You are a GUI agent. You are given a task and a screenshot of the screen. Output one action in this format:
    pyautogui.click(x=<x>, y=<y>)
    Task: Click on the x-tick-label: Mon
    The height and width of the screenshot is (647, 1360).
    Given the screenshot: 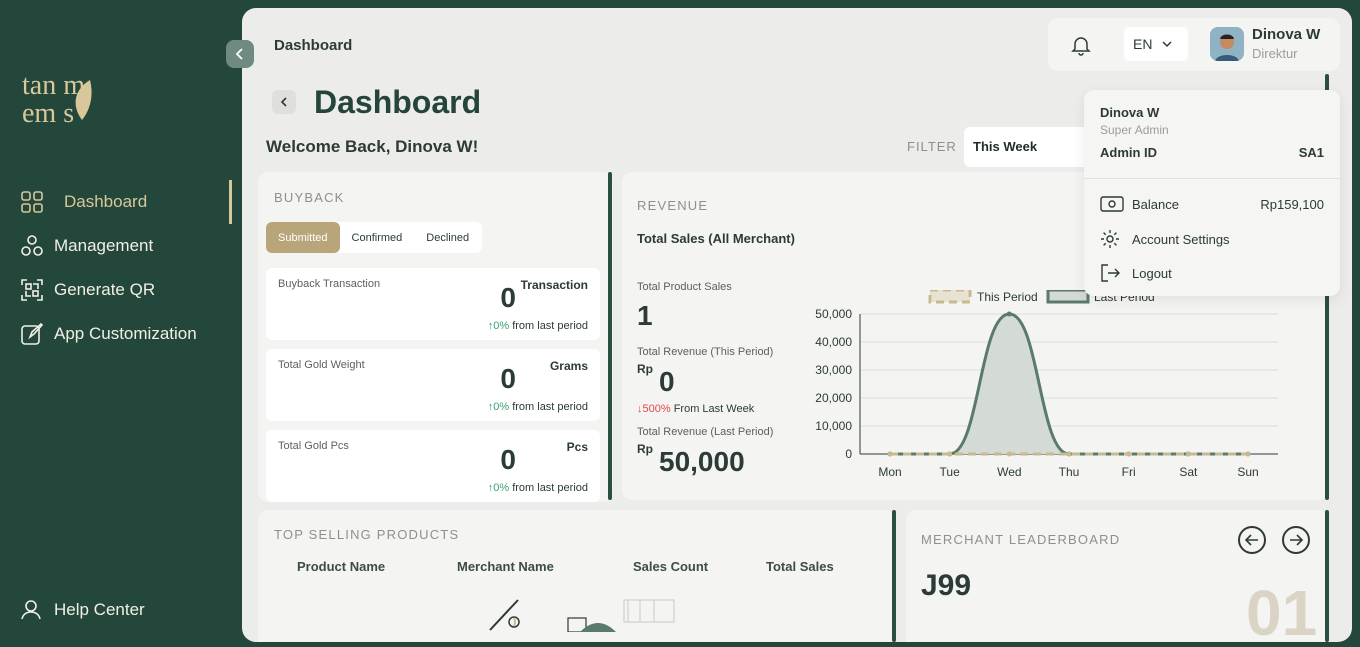 What is the action you would take?
    pyautogui.click(x=889, y=472)
    